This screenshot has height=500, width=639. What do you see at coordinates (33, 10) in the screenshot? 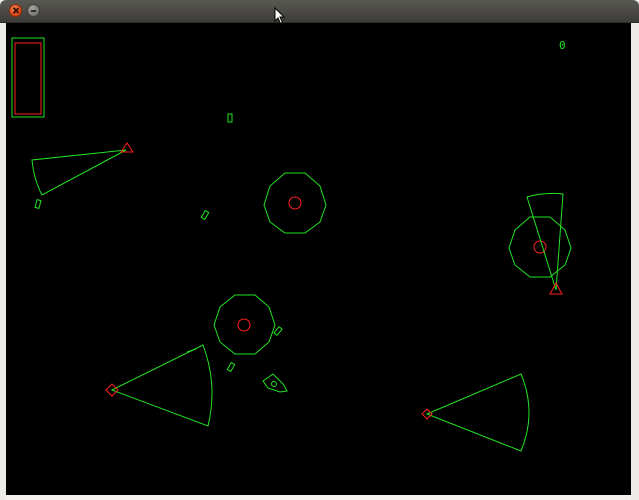
I see `minimize-button` at bounding box center [33, 10].